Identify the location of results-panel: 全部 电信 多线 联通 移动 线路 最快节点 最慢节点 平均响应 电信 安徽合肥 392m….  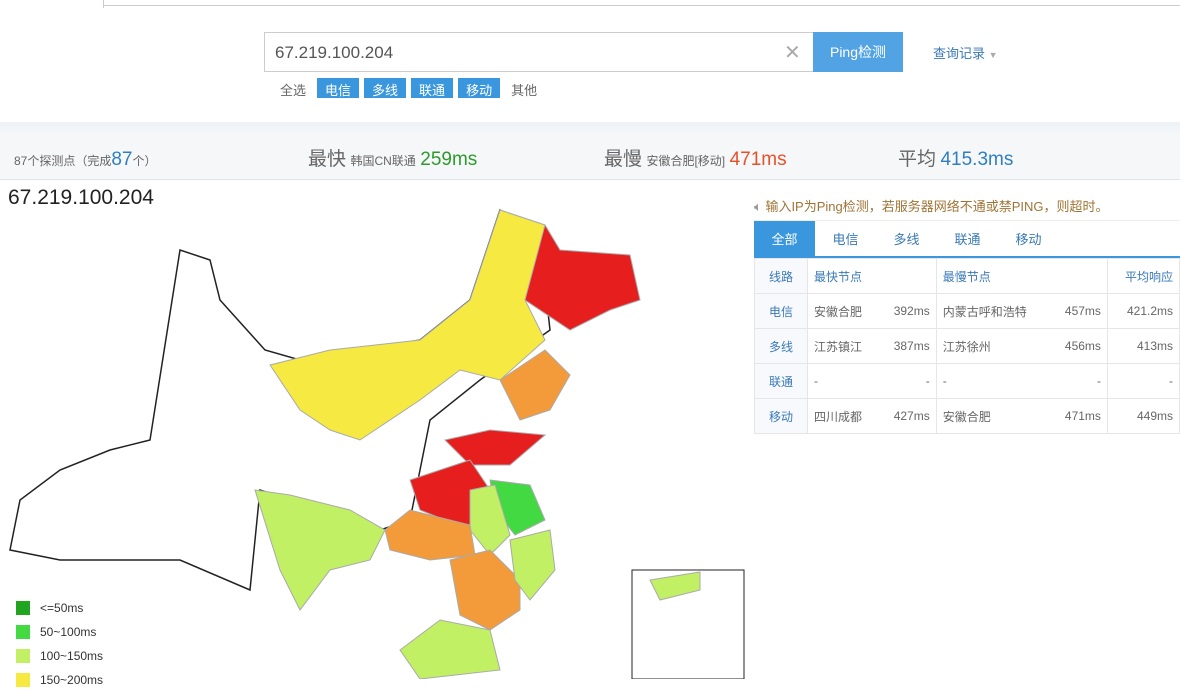
(967, 327).